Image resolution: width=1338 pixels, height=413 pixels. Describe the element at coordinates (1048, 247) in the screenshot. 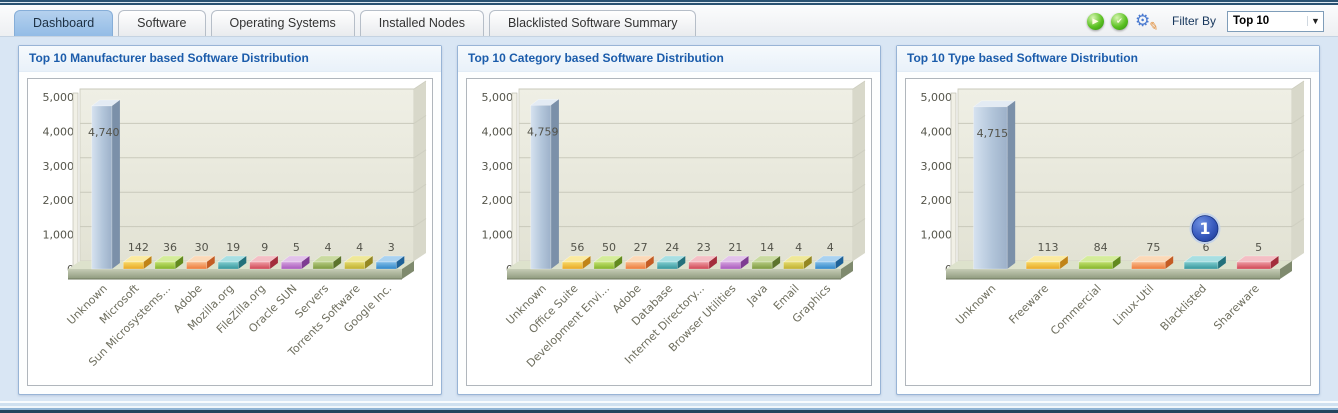

I see `svg-text: 113` at that location.